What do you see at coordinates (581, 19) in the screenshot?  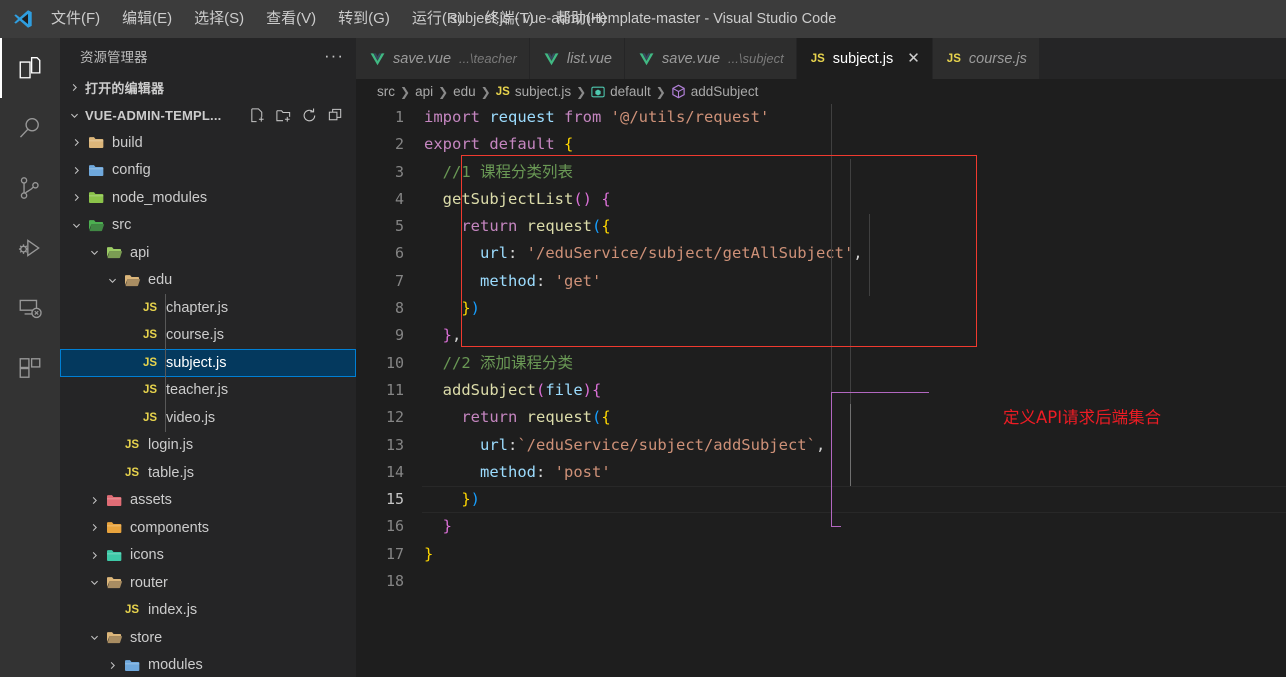 I see `menu-help: 帮助(H)` at bounding box center [581, 19].